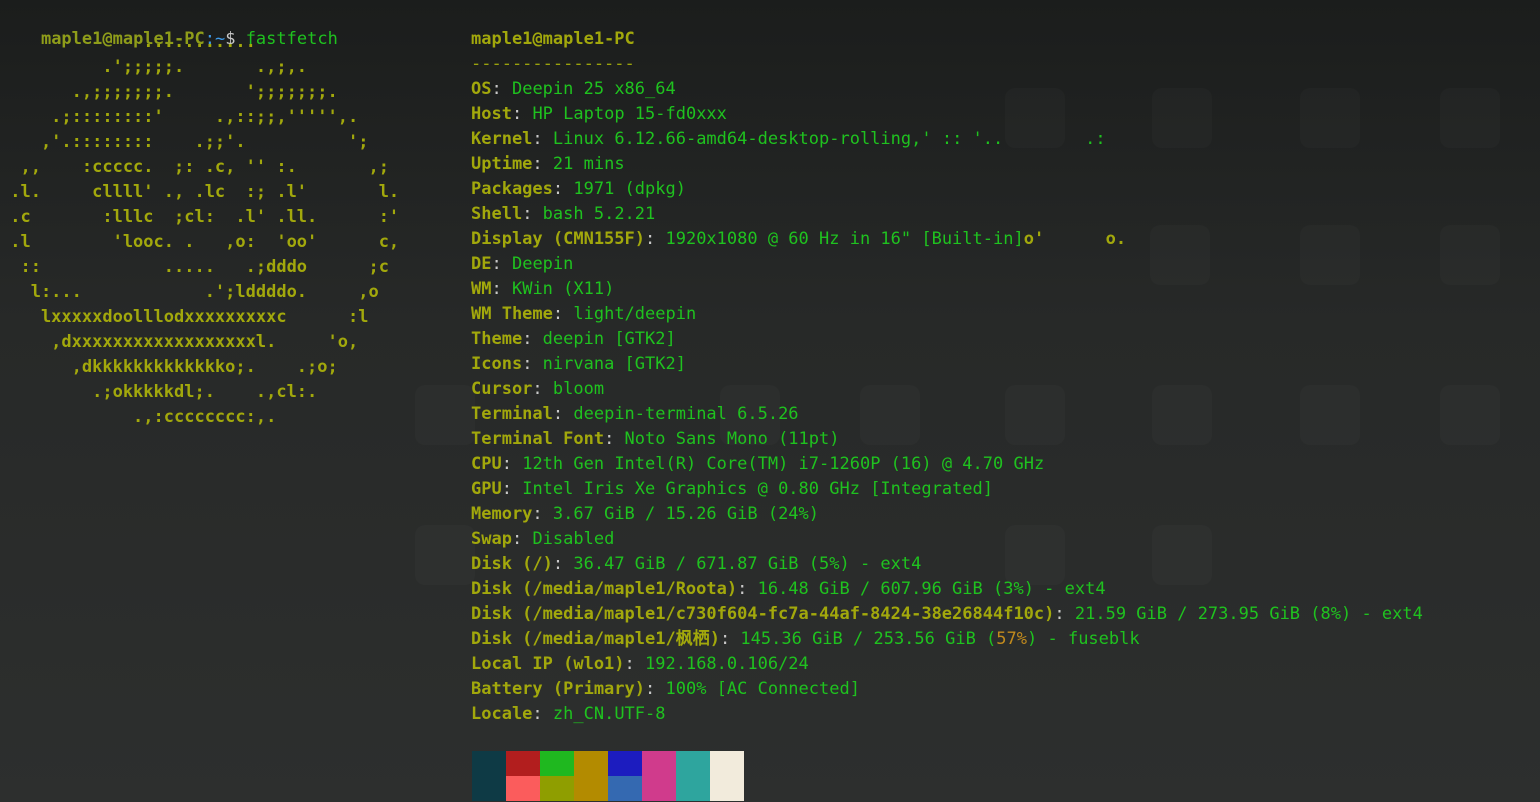 The width and height of the screenshot is (1540, 802). Describe the element at coordinates (497, 339) in the screenshot. I see `info-key: Theme` at that location.